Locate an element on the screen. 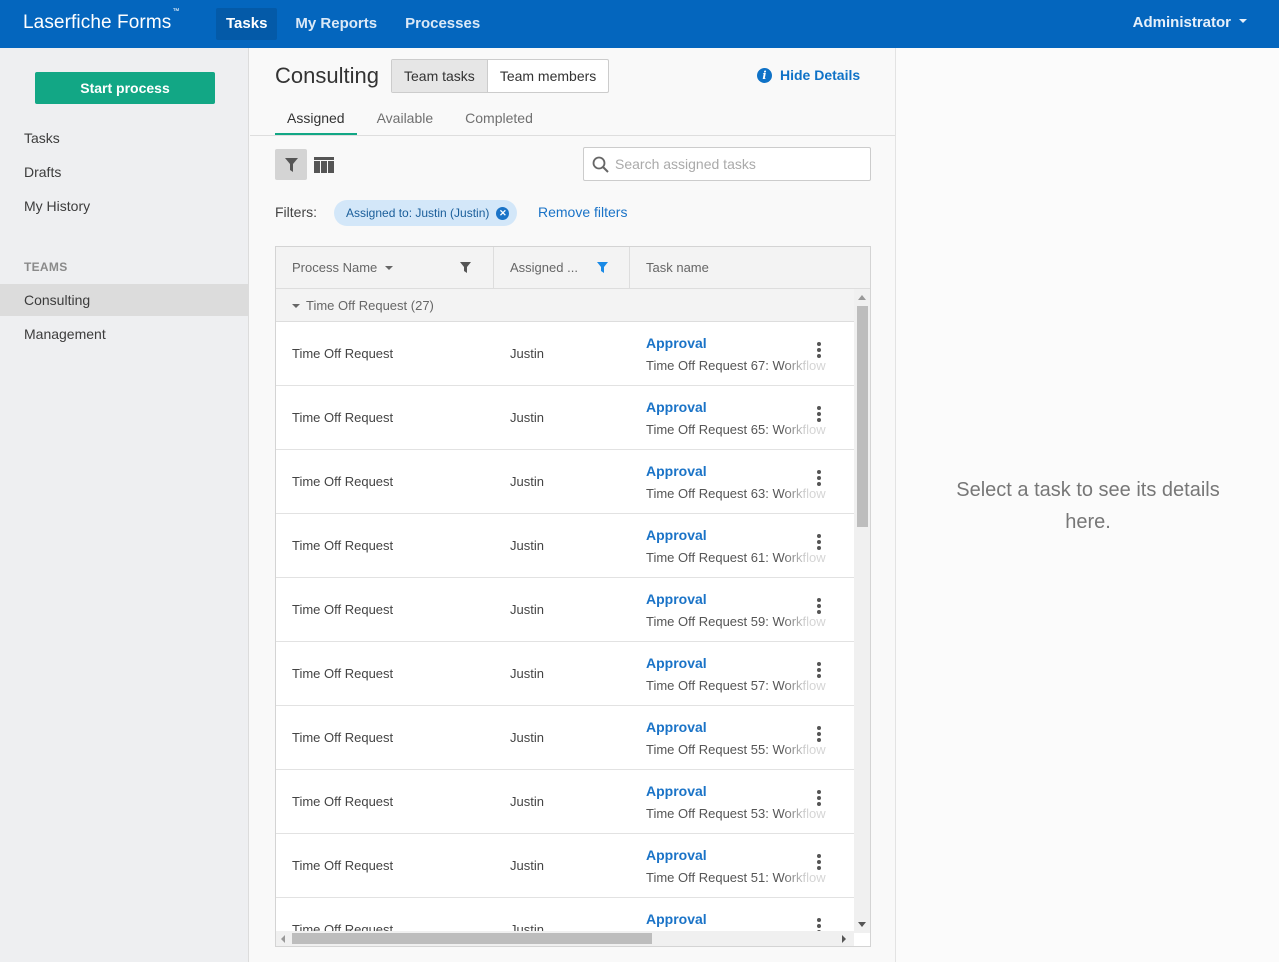 The width and height of the screenshot is (1279, 962). task-subtitle: Time Off Request 59: Workflow is located at coordinates (736, 621).